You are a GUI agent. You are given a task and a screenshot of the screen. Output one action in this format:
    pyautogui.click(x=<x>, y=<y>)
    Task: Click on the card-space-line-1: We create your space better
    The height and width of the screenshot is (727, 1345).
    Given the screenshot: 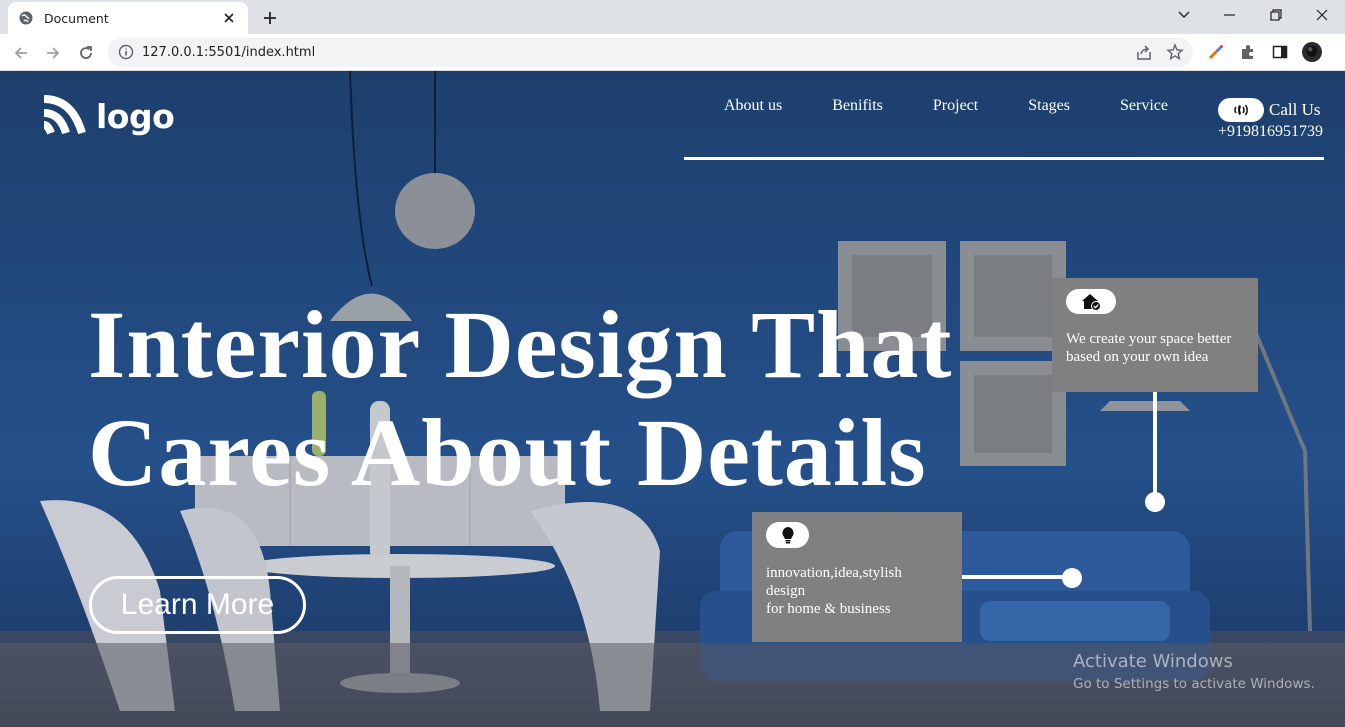 What is the action you would take?
    pyautogui.click(x=1149, y=339)
    